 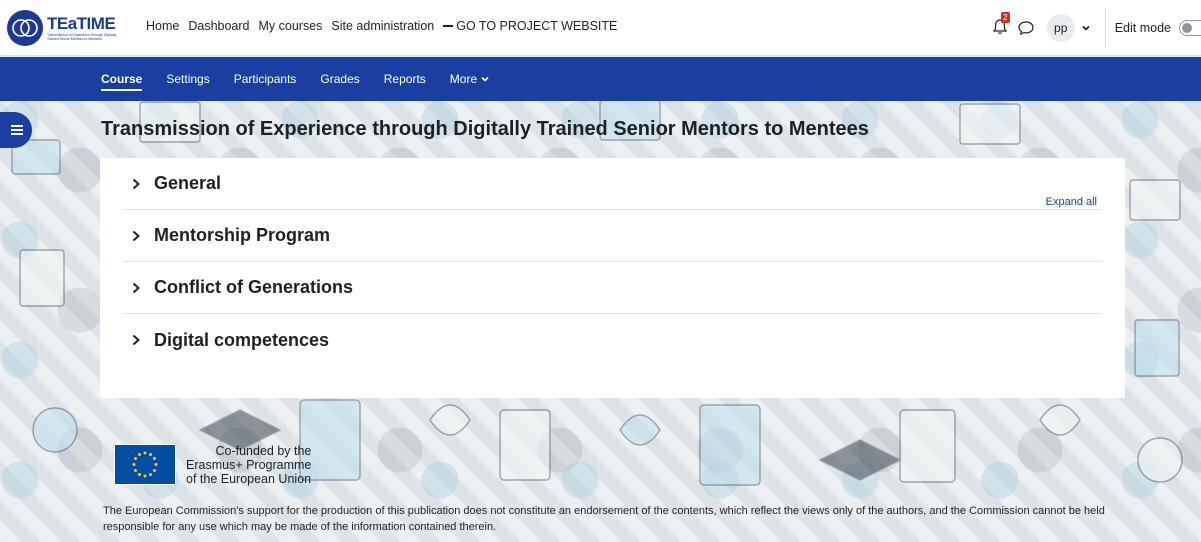 What do you see at coordinates (405, 79) in the screenshot?
I see `tab-reports: Reports` at bounding box center [405, 79].